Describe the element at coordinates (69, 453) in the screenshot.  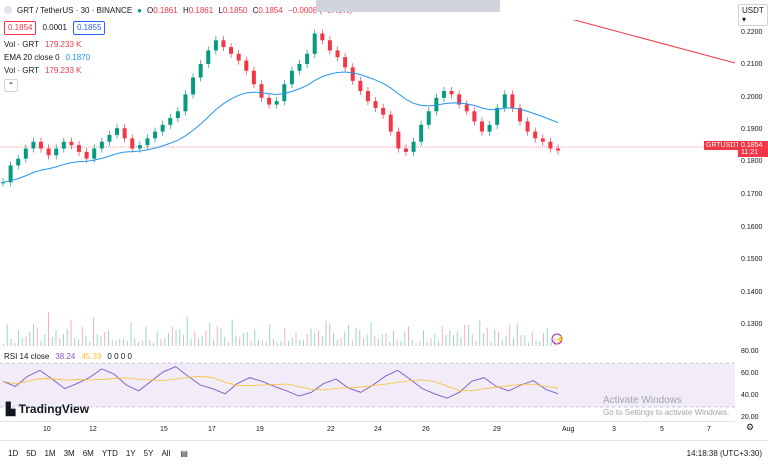
I see `range-3m-button: 3M` at that location.